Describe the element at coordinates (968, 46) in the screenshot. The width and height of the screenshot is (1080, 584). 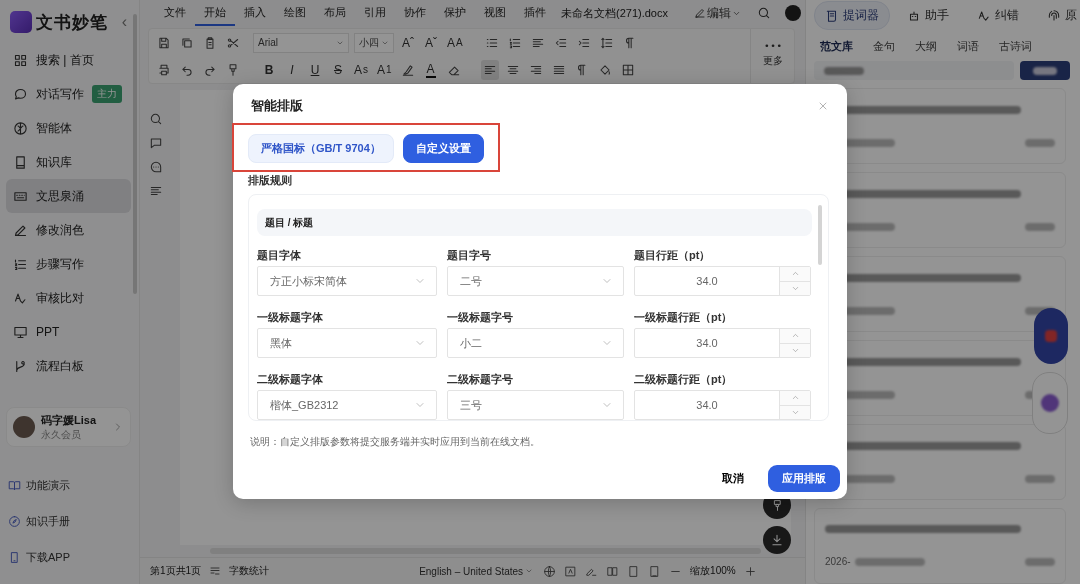
I see `sub-tab: 词语` at that location.